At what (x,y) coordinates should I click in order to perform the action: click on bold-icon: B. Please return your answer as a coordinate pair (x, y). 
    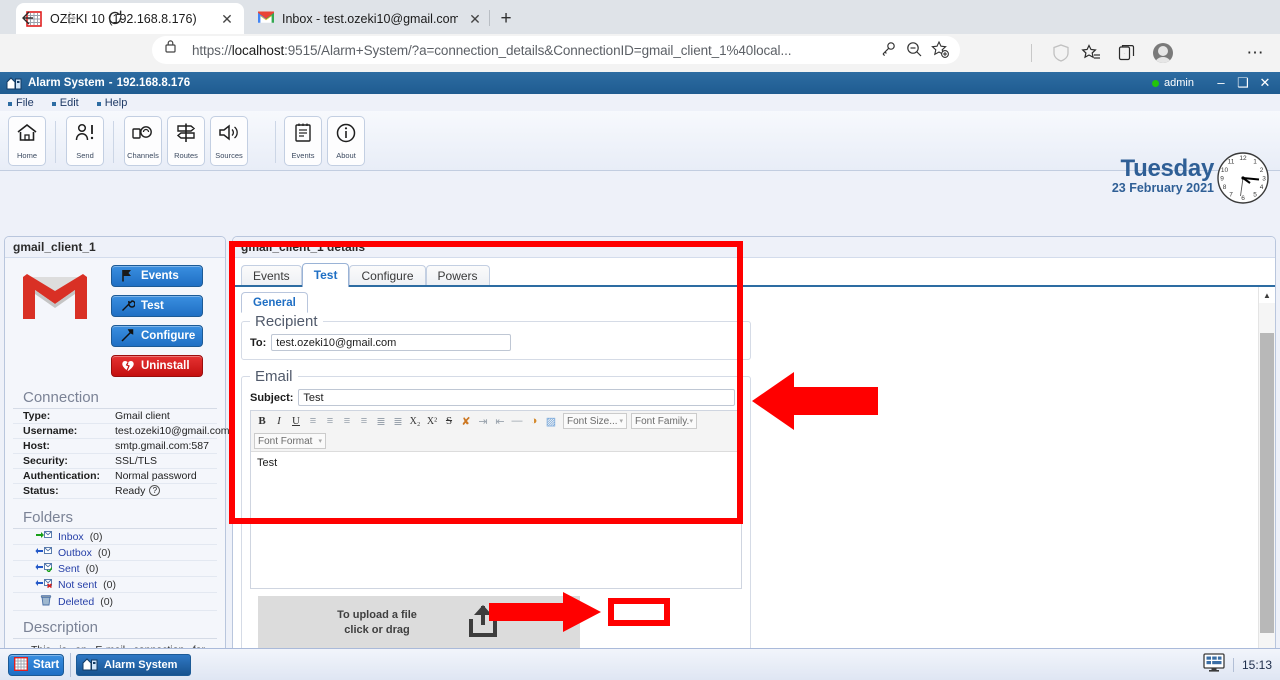
    Looking at the image, I should click on (262, 421).